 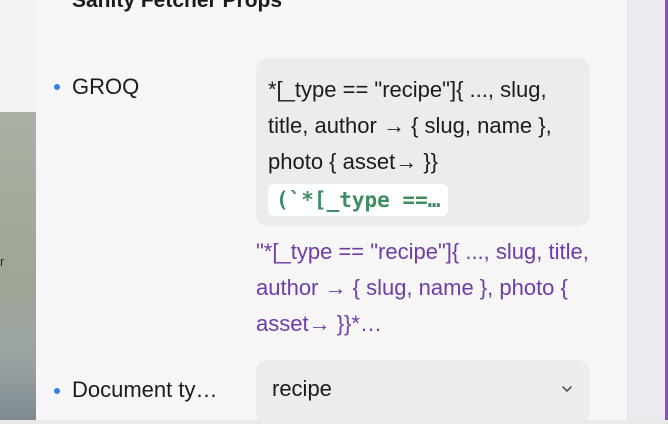 What do you see at coordinates (423, 392) in the screenshot?
I see `document-type-select: recipe` at bounding box center [423, 392].